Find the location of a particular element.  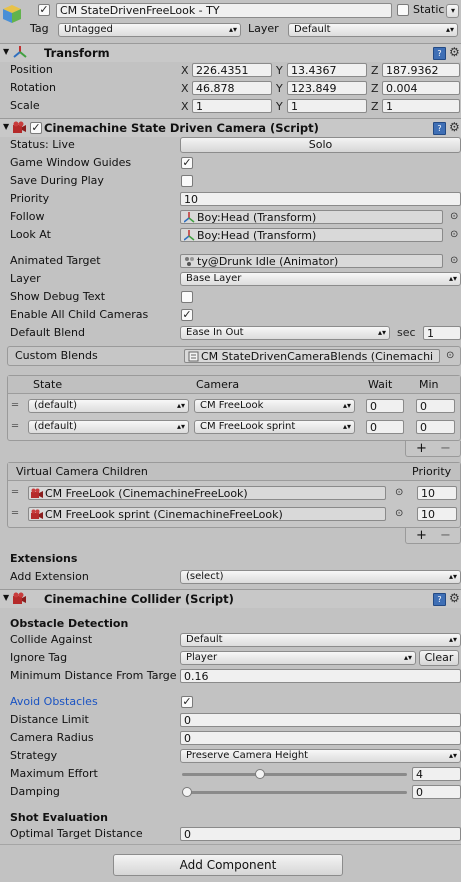

damping-slider-track is located at coordinates (294, 792).